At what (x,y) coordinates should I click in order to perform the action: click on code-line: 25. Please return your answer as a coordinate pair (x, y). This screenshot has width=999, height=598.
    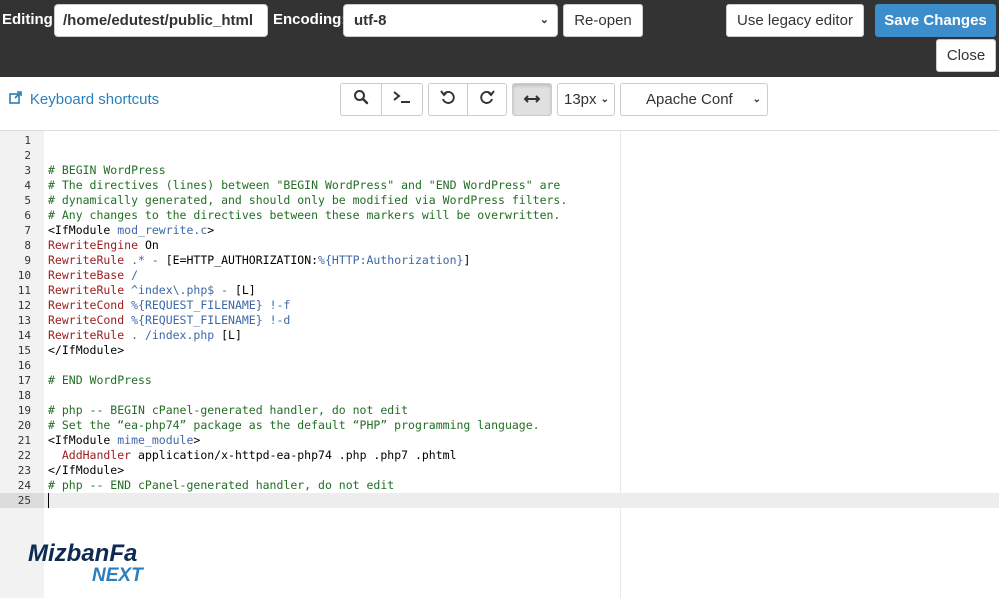
    Looking at the image, I should click on (499, 500).